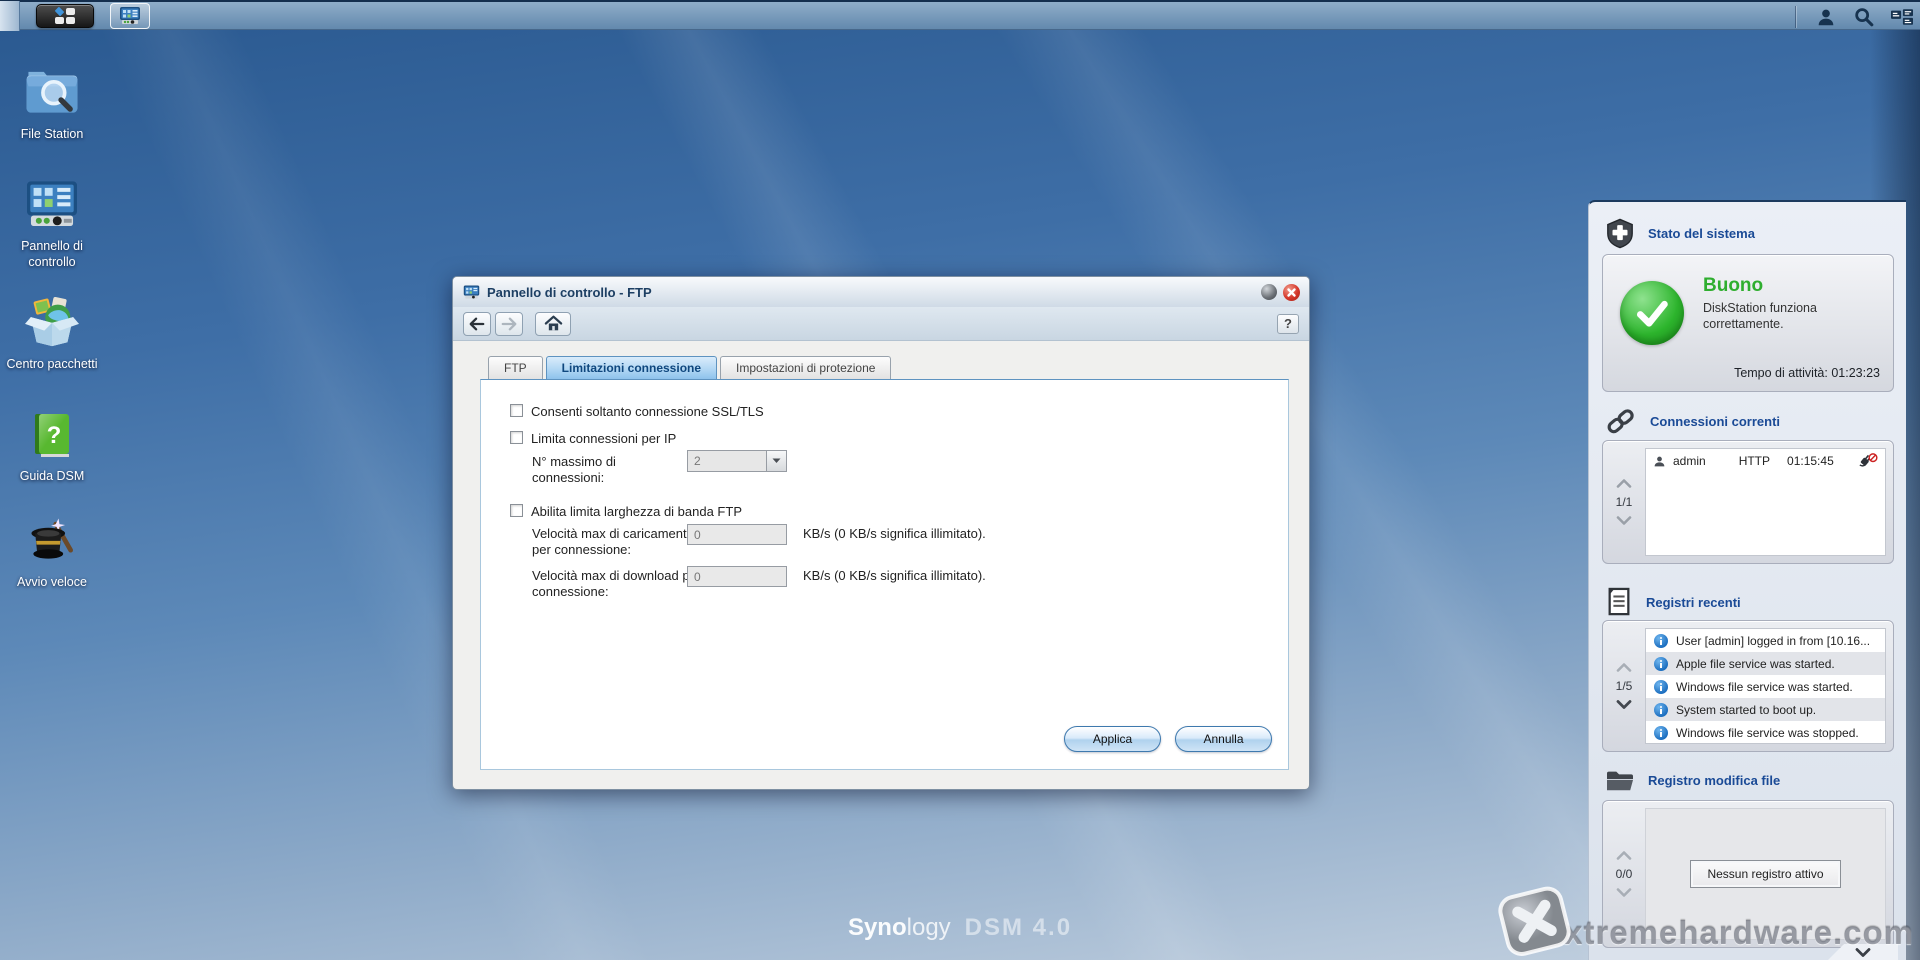 The width and height of the screenshot is (1920, 960). Describe the element at coordinates (10, 15) in the screenshot. I see `show-desktop-button` at that location.